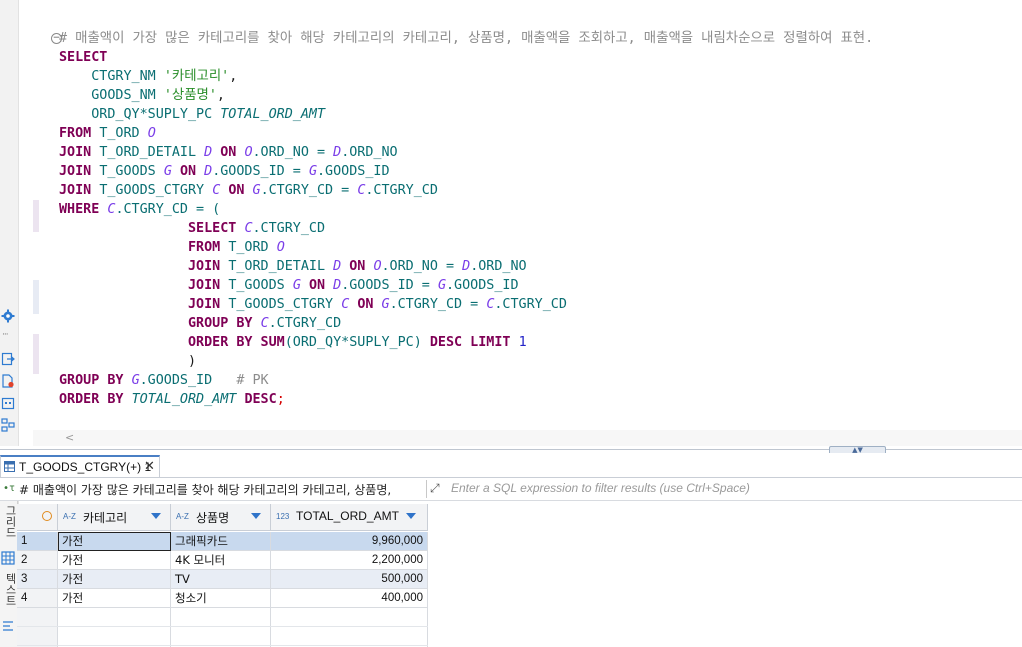 This screenshot has height=647, width=1022. What do you see at coordinates (56, 38) in the screenshot?
I see `fold-toggle-icon: −` at bounding box center [56, 38].